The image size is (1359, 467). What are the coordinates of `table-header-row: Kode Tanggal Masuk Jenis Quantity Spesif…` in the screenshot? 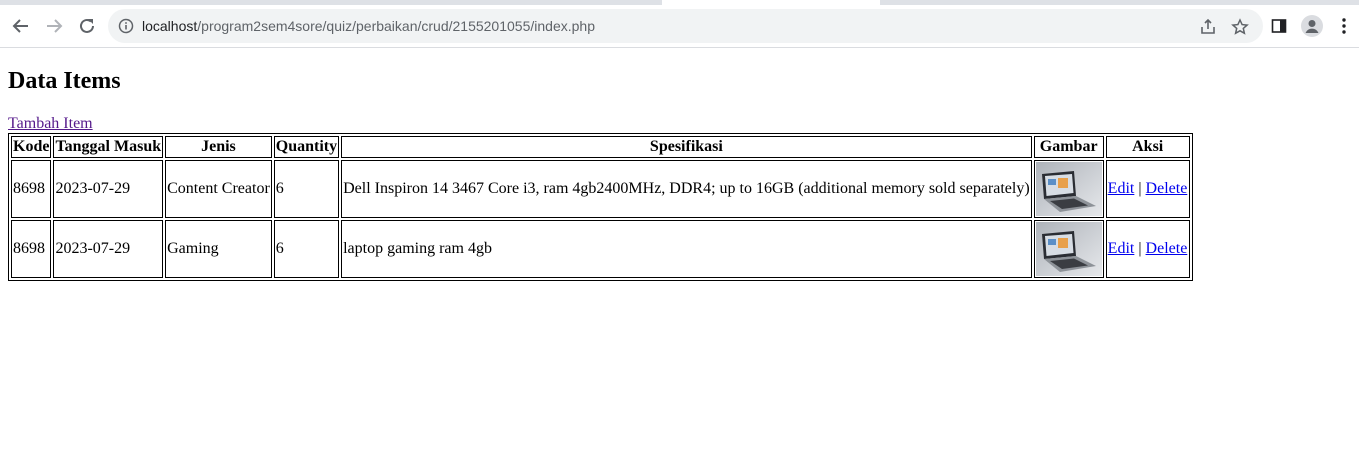 It's located at (600, 147).